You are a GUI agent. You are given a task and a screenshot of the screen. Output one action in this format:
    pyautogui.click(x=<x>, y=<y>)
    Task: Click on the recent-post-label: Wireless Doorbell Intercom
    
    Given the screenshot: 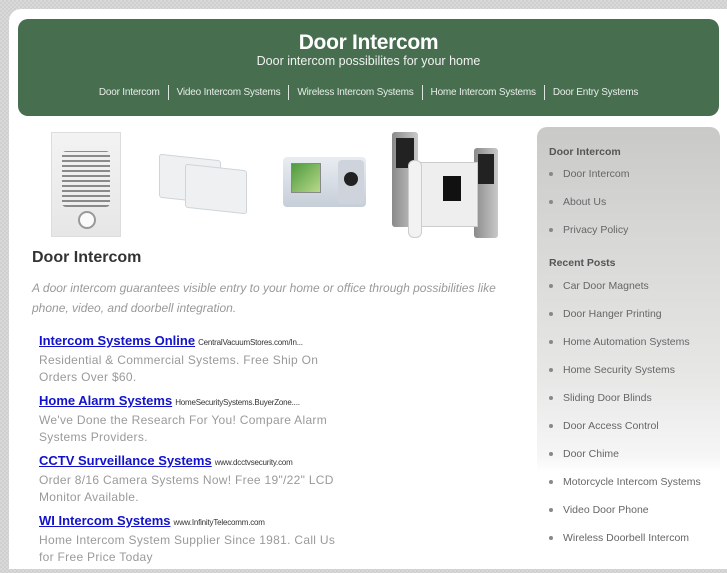 What is the action you would take?
    pyautogui.click(x=626, y=538)
    